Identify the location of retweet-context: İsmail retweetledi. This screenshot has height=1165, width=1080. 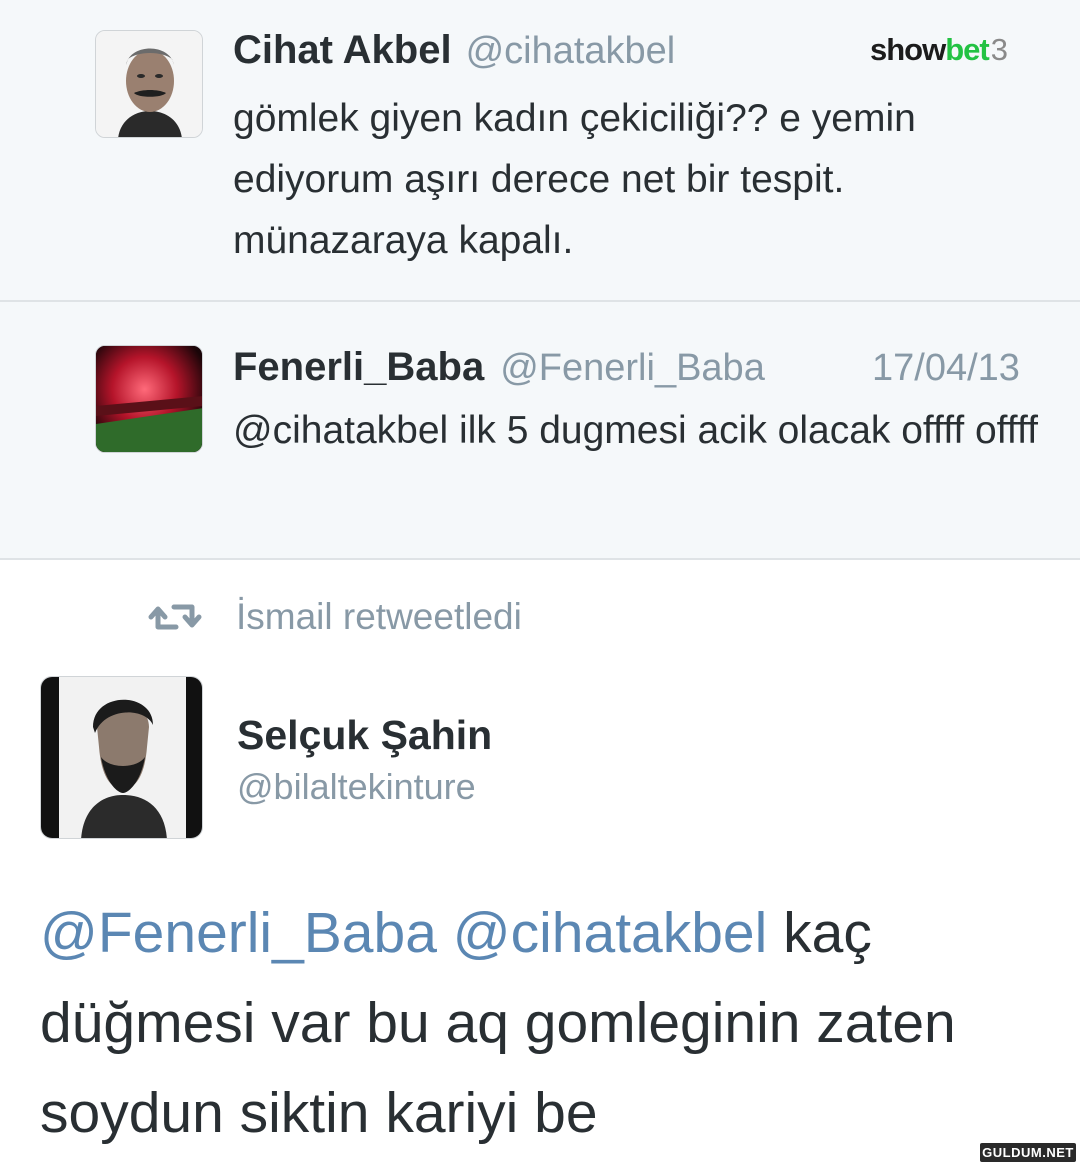
(335, 617).